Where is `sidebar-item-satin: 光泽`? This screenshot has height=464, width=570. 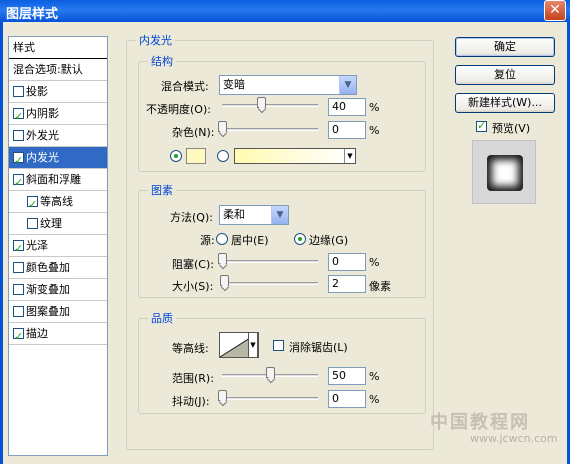
sidebar-item-satin: 光泽 is located at coordinates (58, 247).